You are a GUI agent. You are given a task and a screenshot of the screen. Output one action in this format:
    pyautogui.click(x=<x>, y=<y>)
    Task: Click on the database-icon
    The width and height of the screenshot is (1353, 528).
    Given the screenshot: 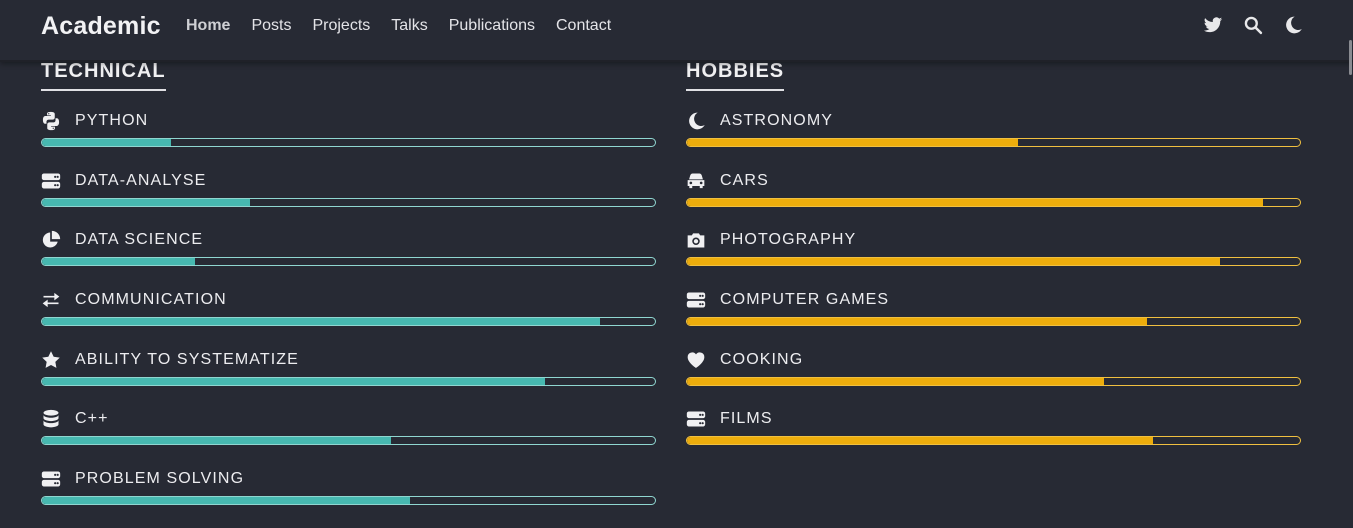 What is the action you would take?
    pyautogui.click(x=52, y=419)
    